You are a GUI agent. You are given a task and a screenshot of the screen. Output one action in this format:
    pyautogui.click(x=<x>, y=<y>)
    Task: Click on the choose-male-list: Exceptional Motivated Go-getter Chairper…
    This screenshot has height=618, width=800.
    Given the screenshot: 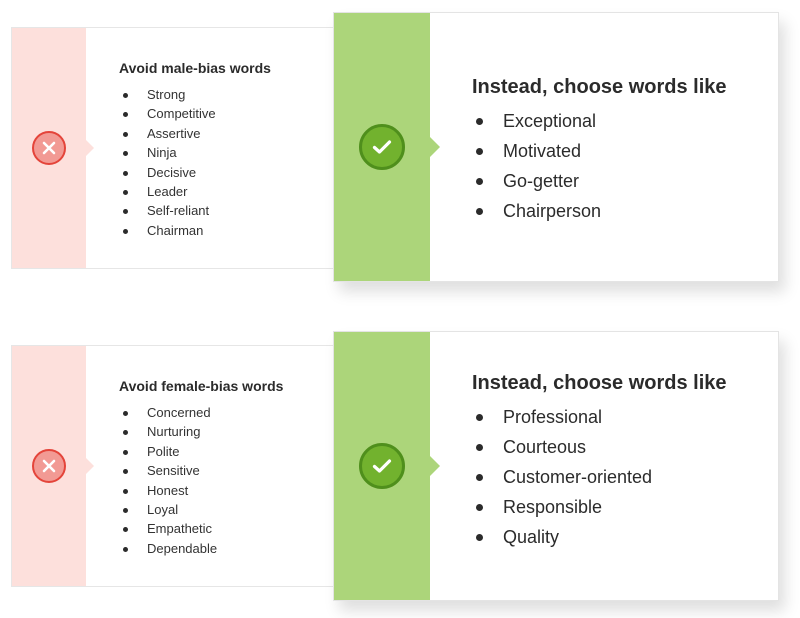 What is the action you would take?
    pyautogui.click(x=599, y=166)
    